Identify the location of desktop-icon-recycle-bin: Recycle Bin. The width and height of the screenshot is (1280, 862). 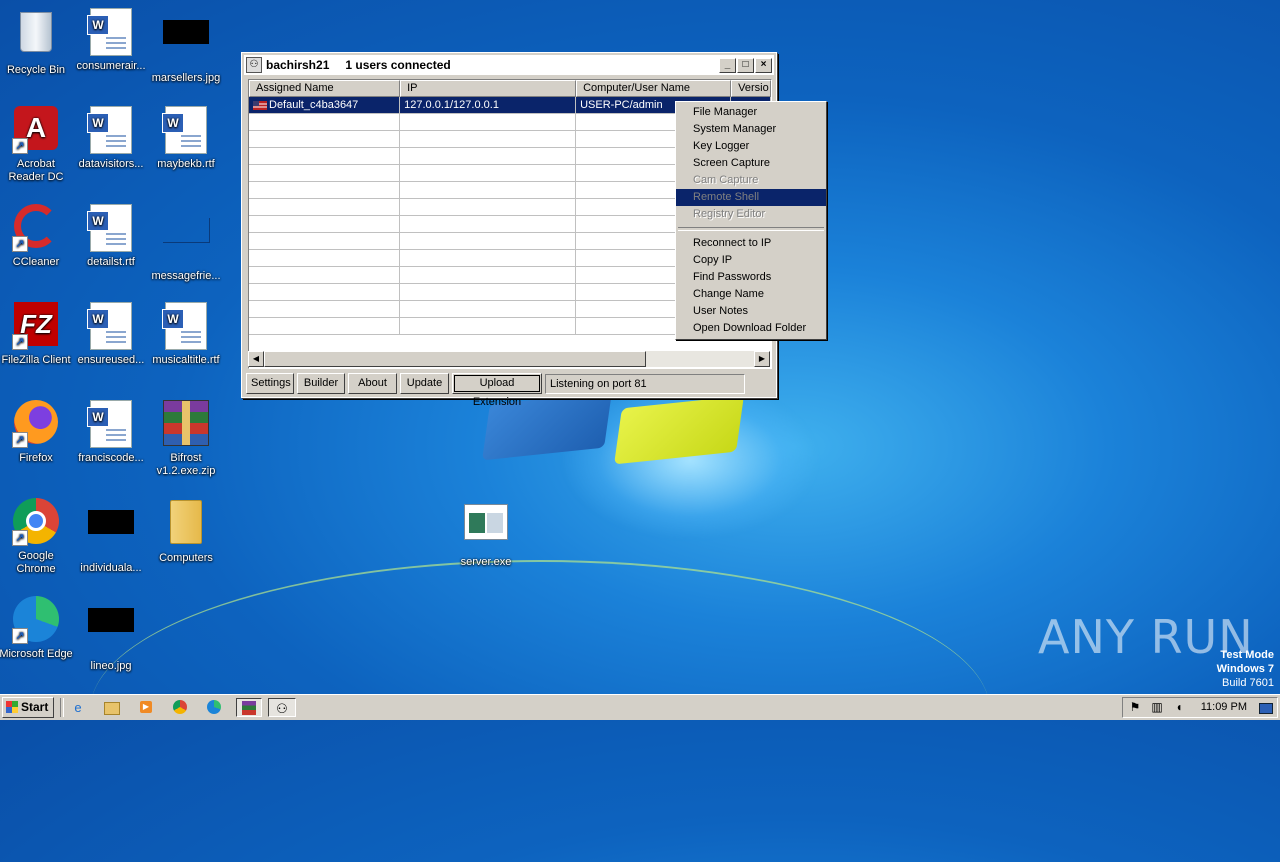
(37, 42).